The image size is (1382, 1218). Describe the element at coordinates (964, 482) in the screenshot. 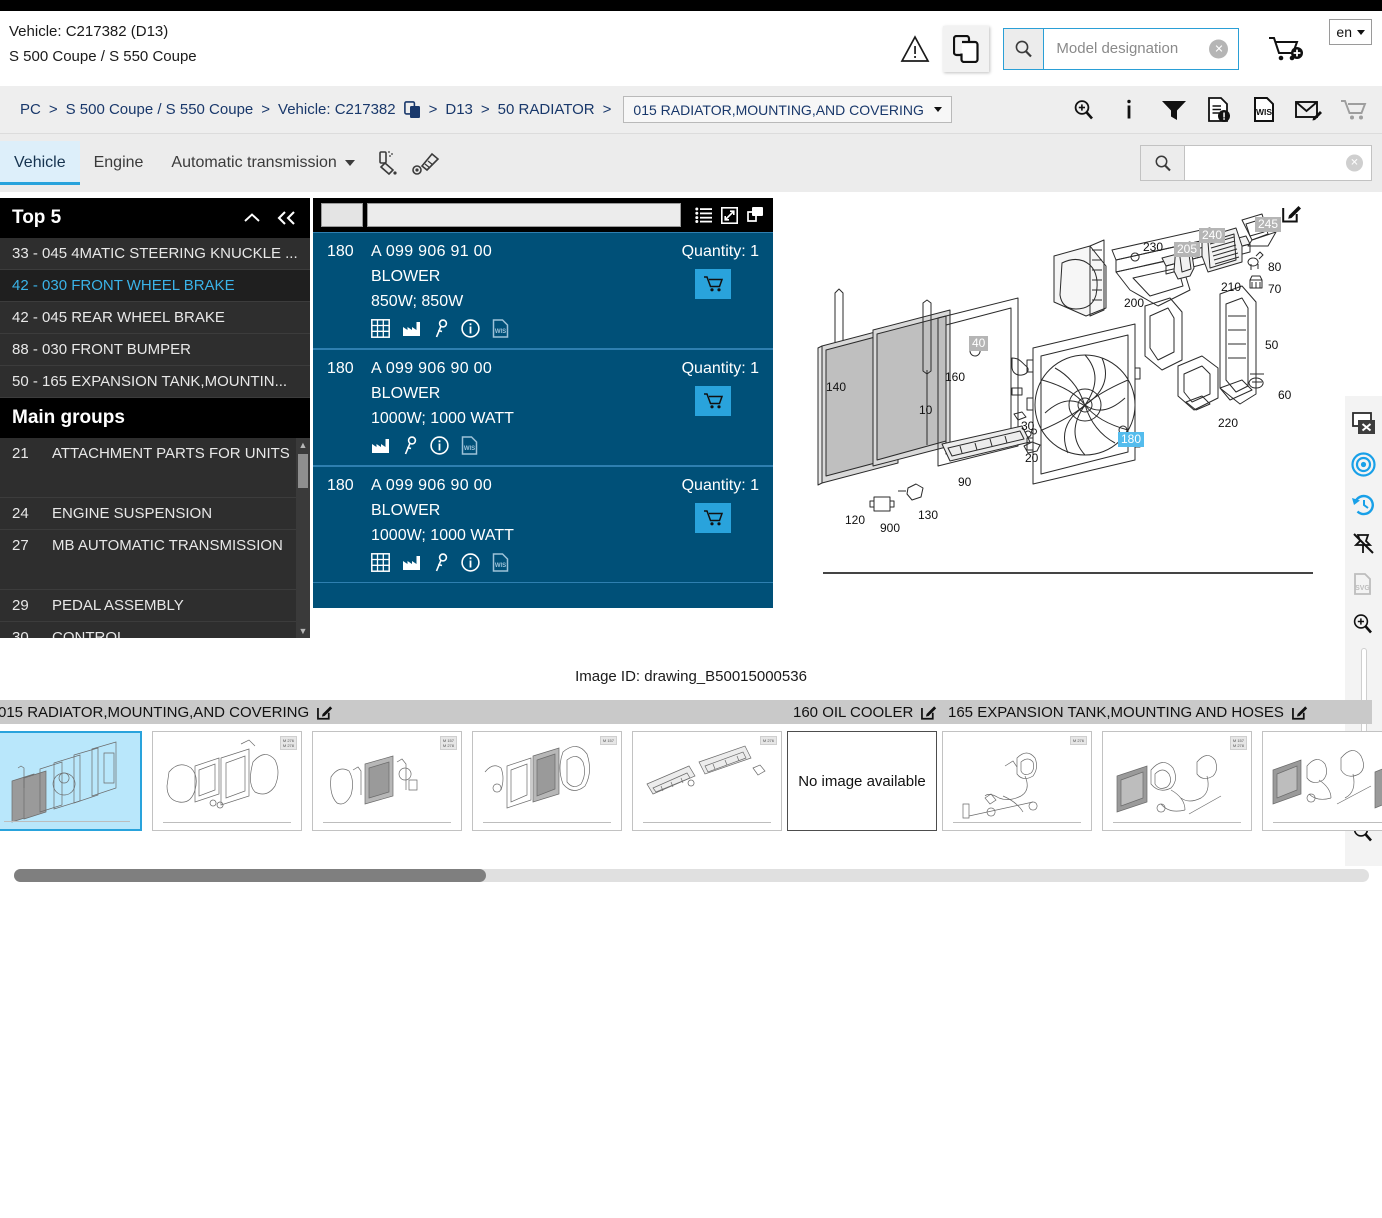

I see `drawing-callout-90: 90` at that location.